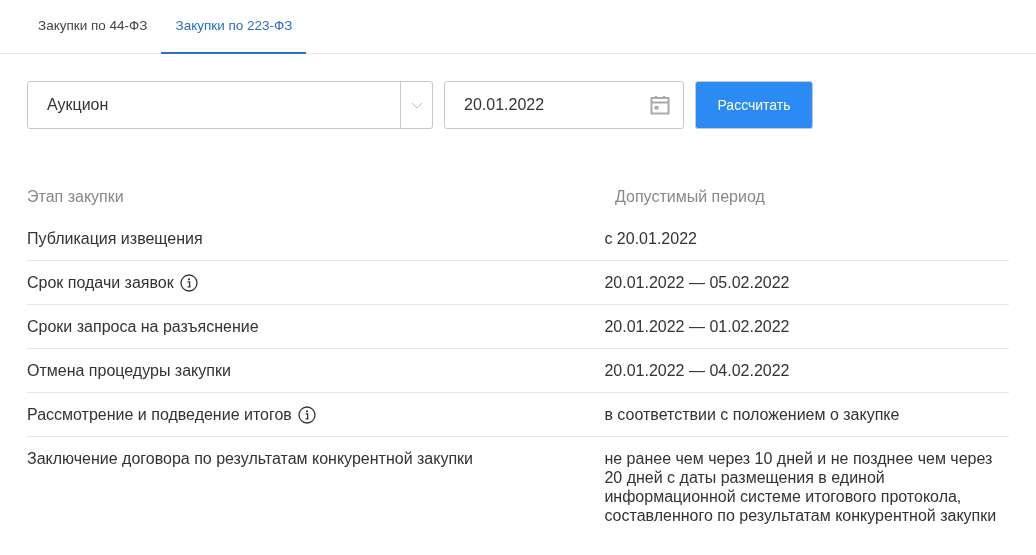 The width and height of the screenshot is (1036, 555). What do you see at coordinates (76, 197) in the screenshot?
I see `column-header: Этап закупки` at bounding box center [76, 197].